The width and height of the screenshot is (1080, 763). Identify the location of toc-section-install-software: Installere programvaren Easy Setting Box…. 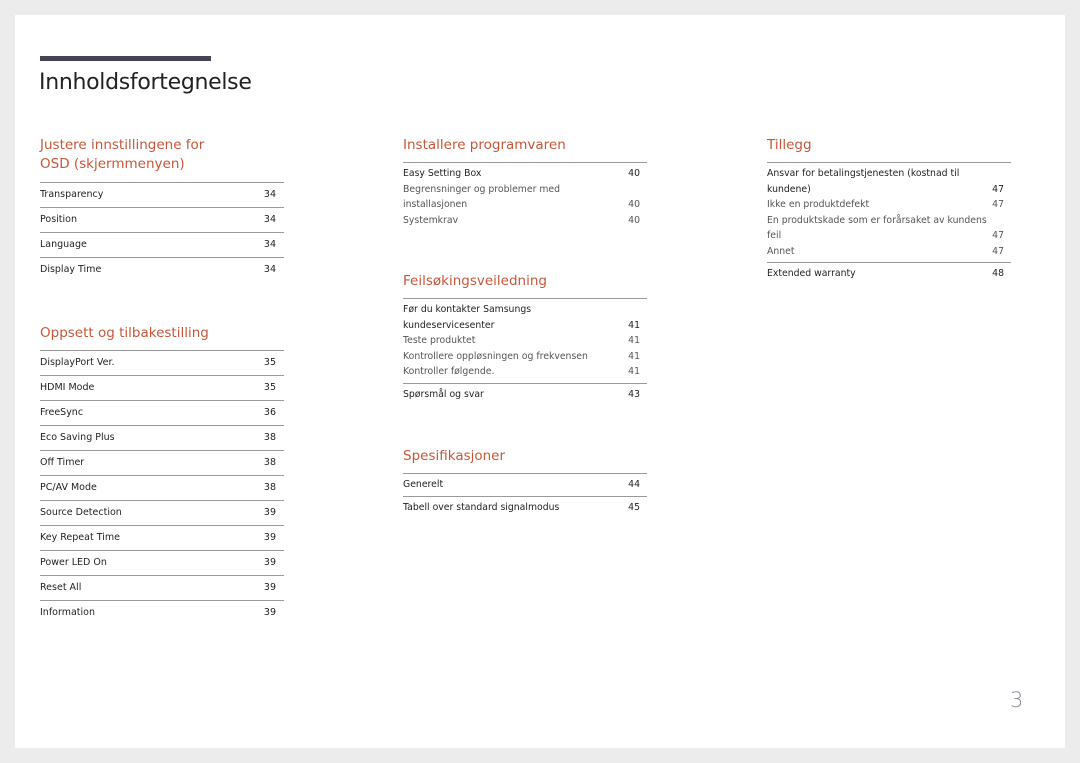
(525, 183).